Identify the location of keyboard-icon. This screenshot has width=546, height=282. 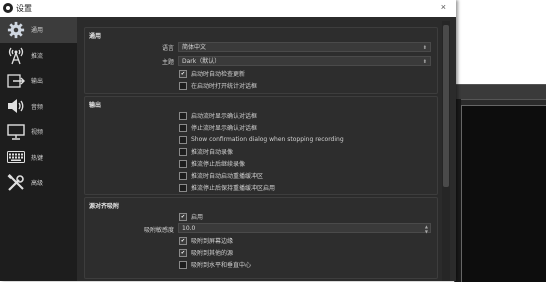
(16, 157).